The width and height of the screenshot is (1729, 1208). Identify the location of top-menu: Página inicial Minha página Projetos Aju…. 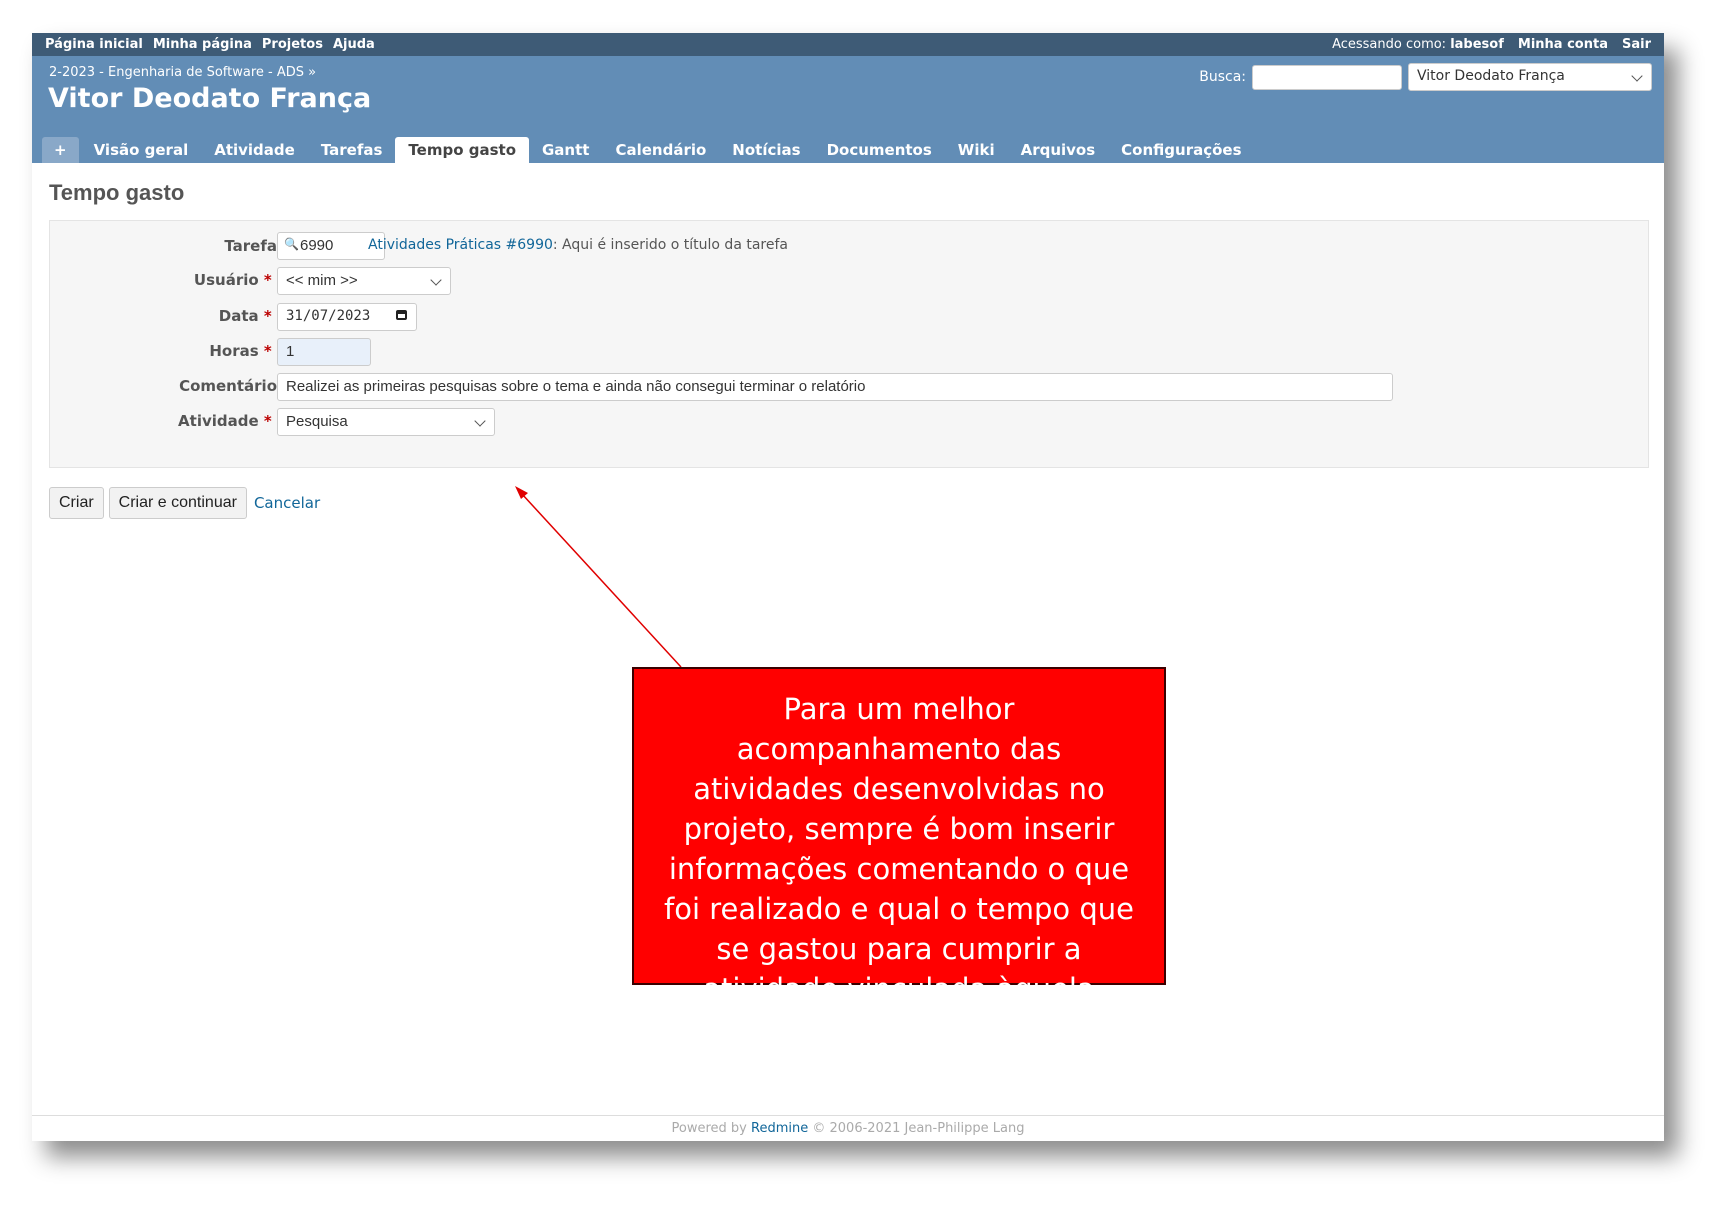
(848, 44).